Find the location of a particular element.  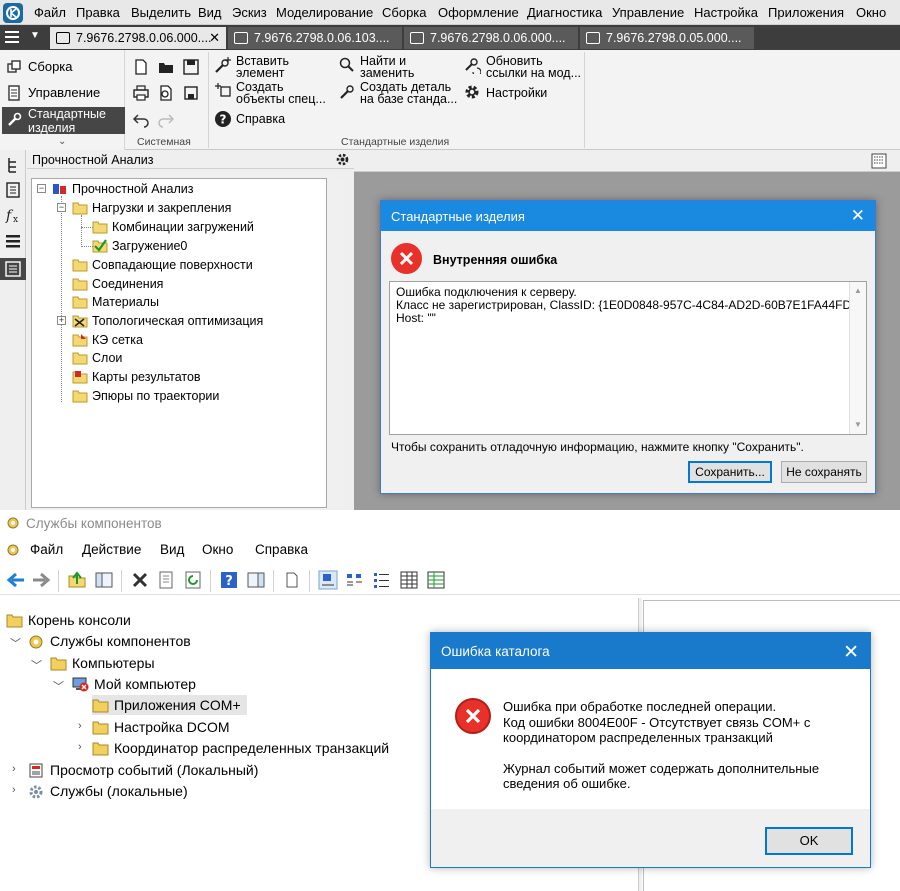

properties-icon is located at coordinates (13, 190).